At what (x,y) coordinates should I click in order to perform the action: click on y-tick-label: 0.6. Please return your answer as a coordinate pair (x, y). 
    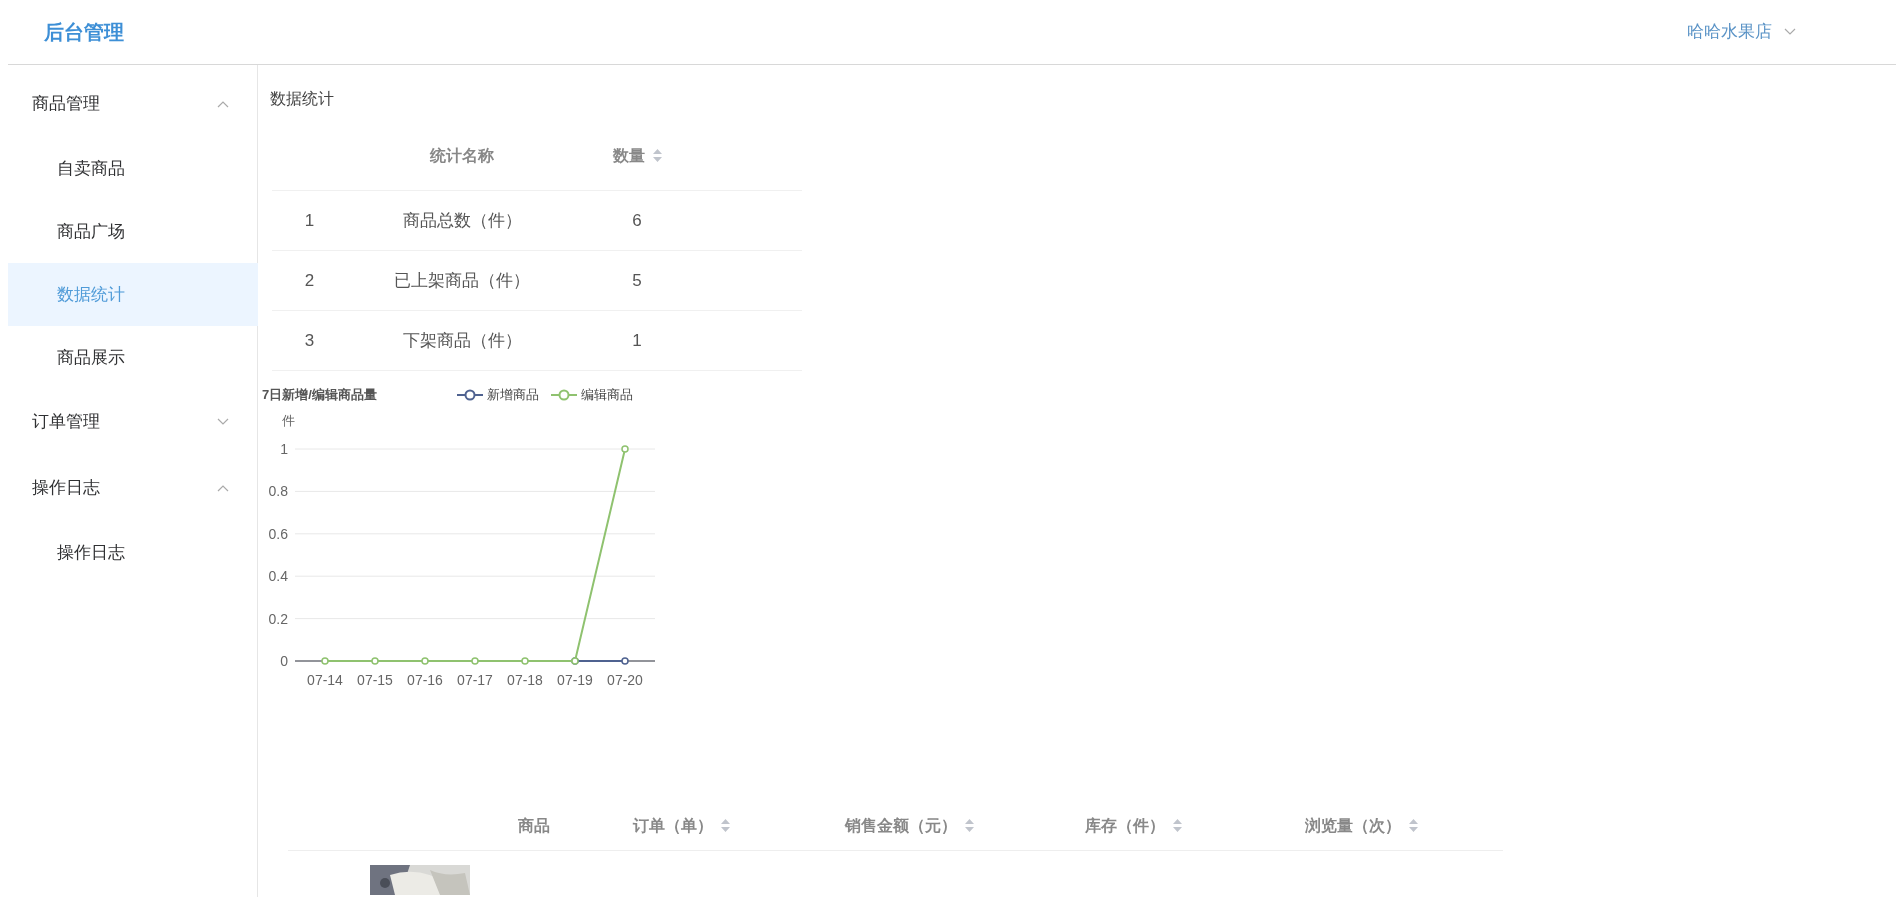
    Looking at the image, I should click on (278, 533).